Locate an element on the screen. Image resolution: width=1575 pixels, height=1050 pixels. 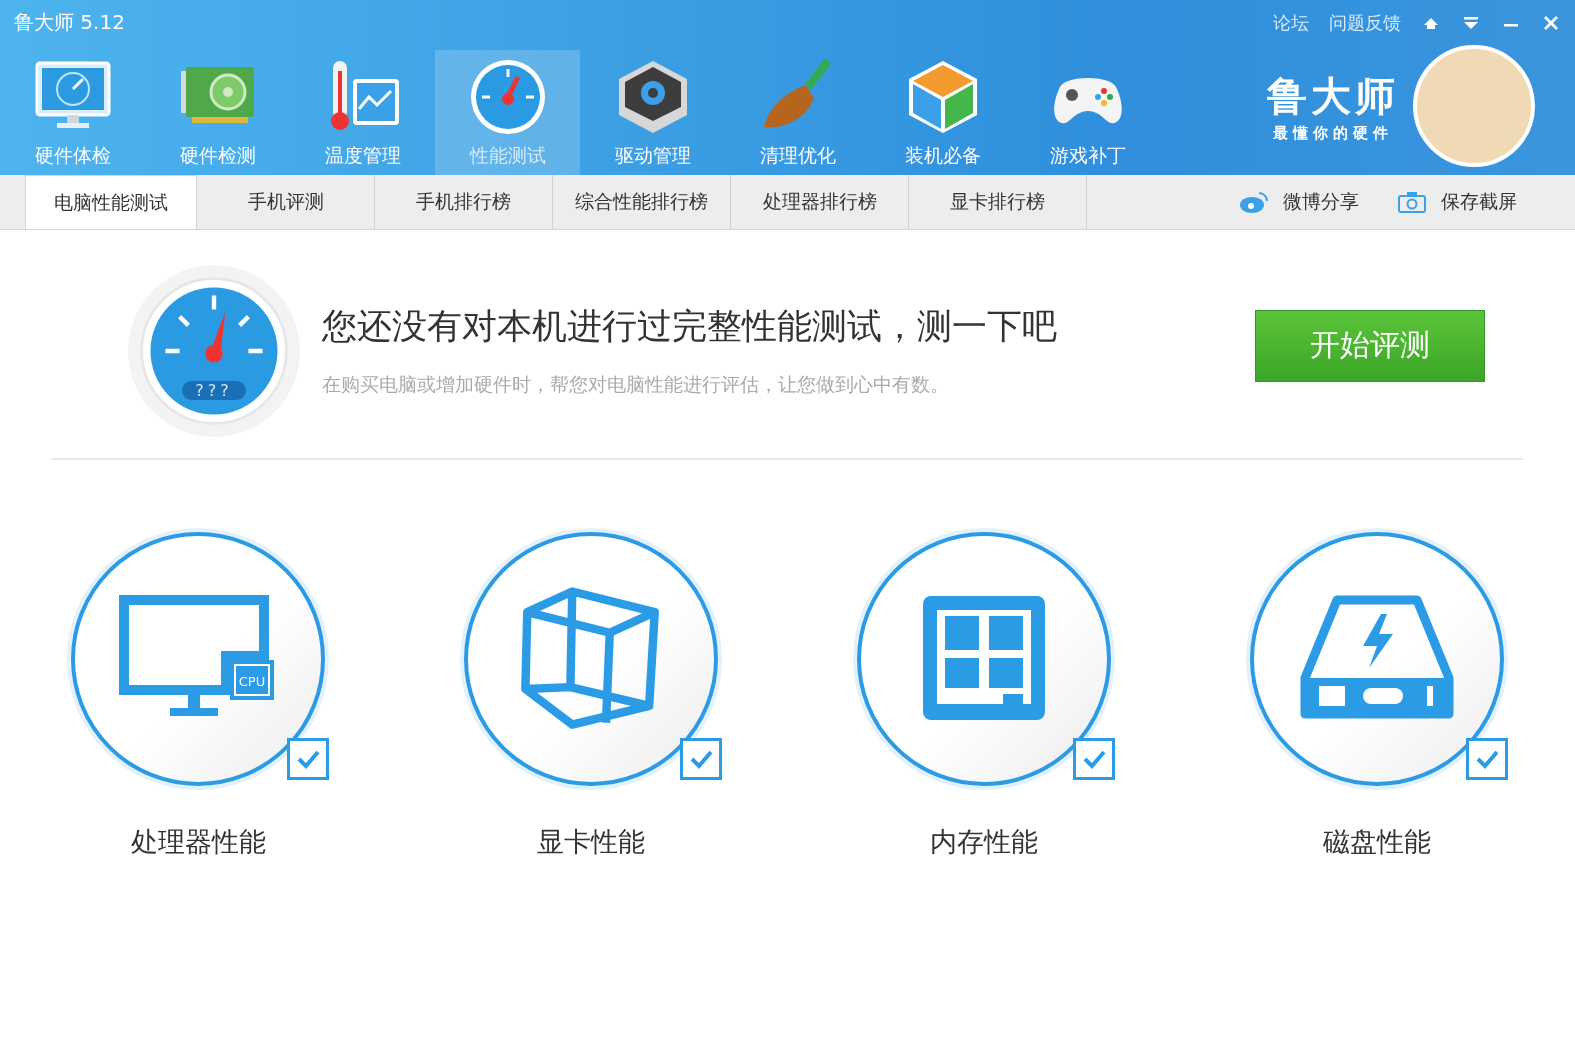
tab: 电脑性能测试 is located at coordinates (111, 202).